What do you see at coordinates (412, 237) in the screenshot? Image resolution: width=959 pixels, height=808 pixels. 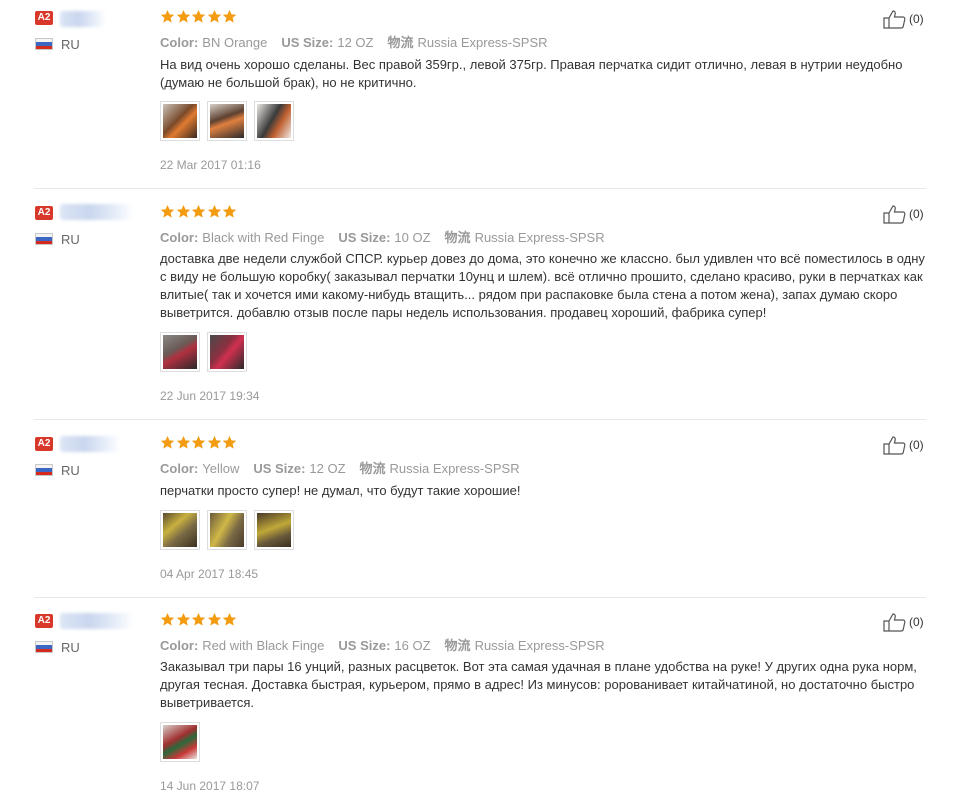 I see `size-value: 10 OZ` at bounding box center [412, 237].